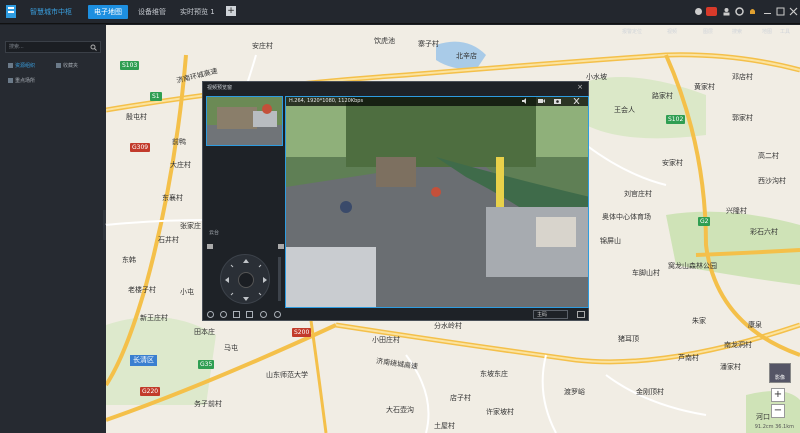 The width and height of the screenshot is (800, 433). Describe the element at coordinates (711, 11) in the screenshot. I see `record-badge` at that location.